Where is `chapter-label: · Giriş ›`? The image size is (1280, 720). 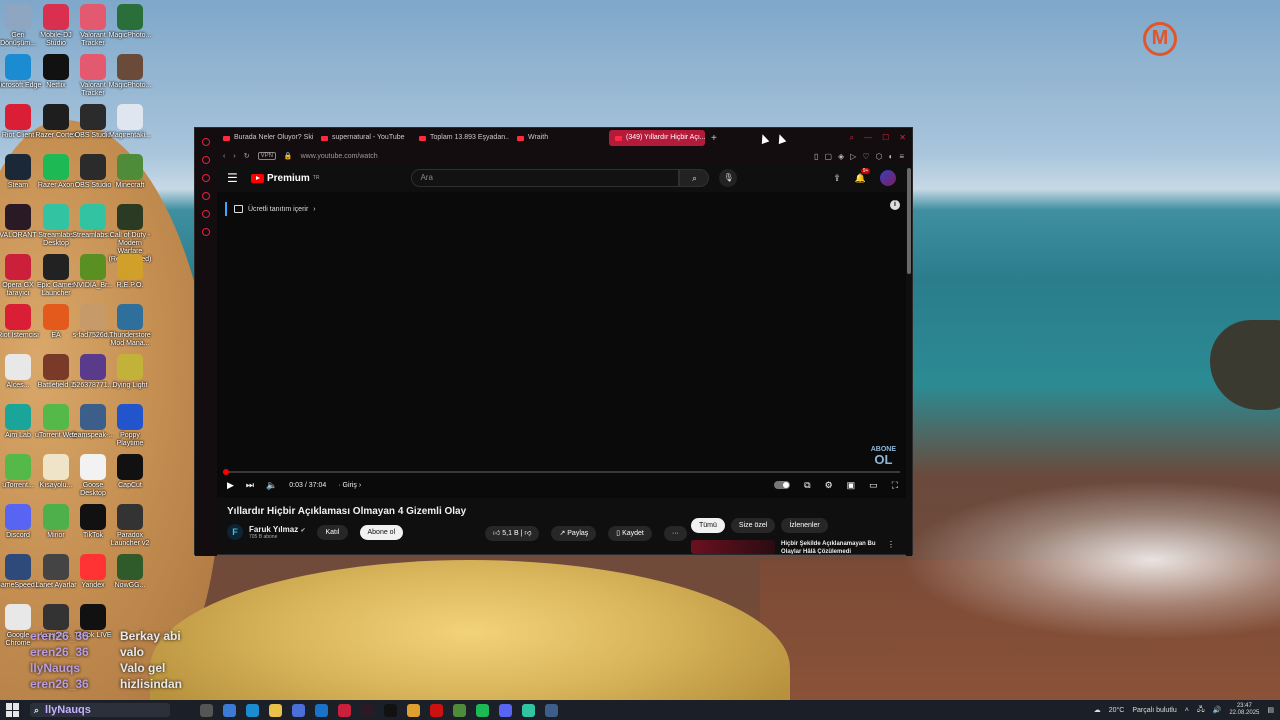
chapter-label: · Giriş › is located at coordinates (349, 485).